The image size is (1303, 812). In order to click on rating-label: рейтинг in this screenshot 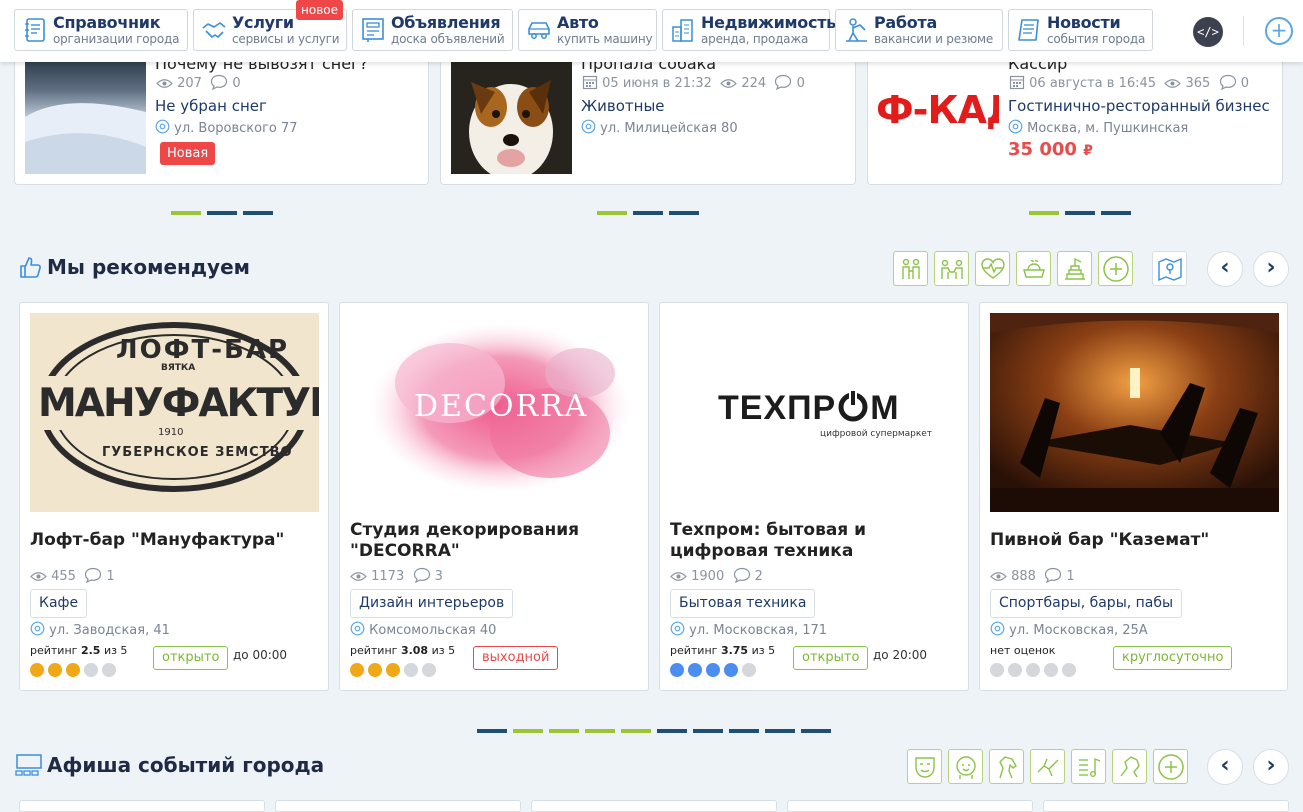, I will do `click(374, 650)`.